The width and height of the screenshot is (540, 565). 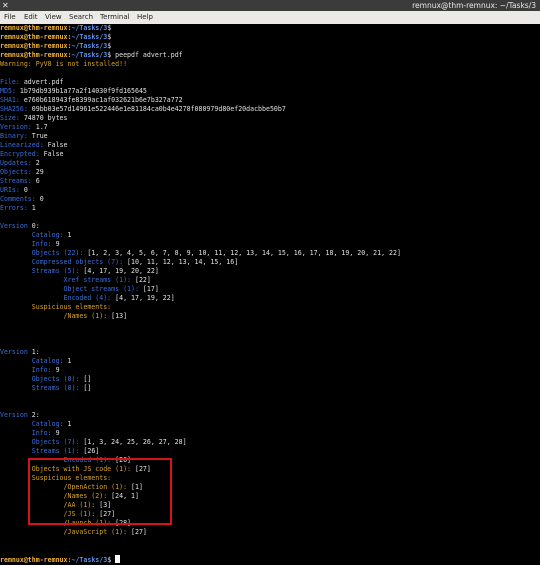 What do you see at coordinates (35, 415) in the screenshot?
I see `output-value: 2:` at bounding box center [35, 415].